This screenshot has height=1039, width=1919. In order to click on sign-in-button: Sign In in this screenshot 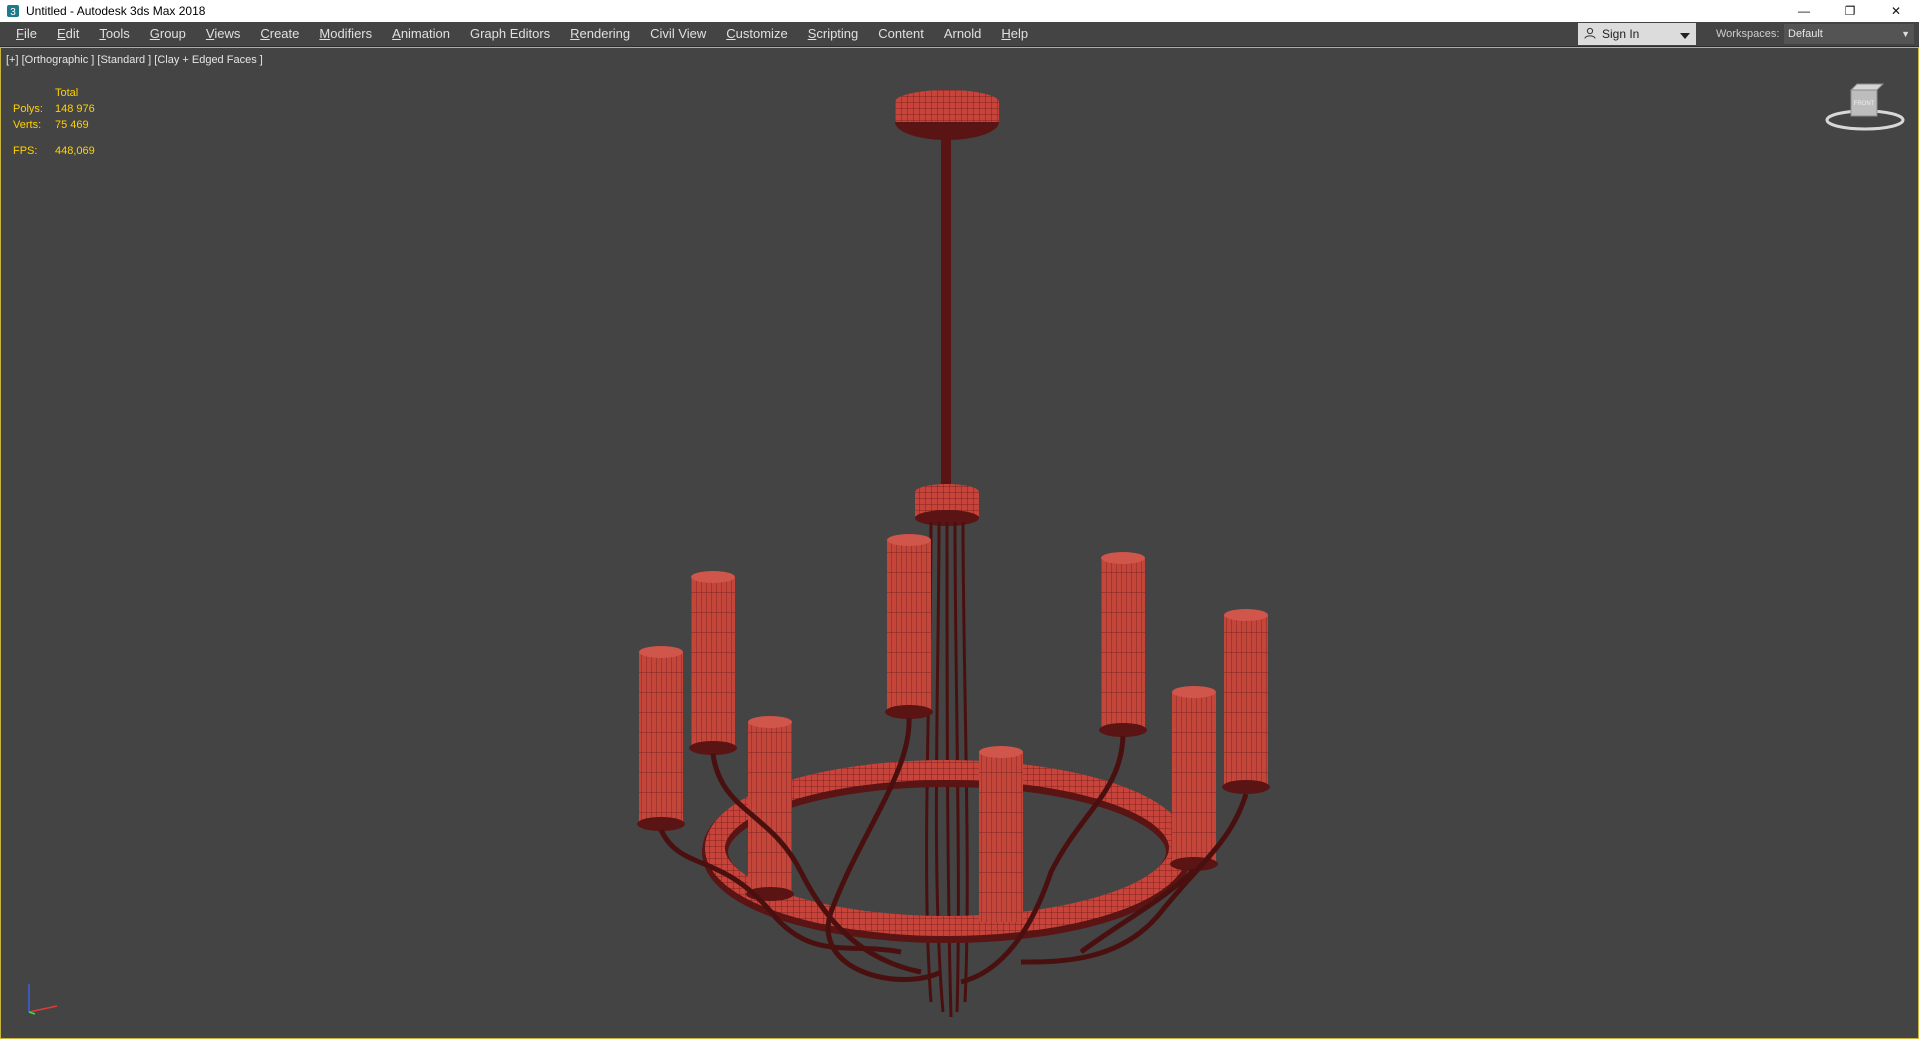, I will do `click(1637, 34)`.